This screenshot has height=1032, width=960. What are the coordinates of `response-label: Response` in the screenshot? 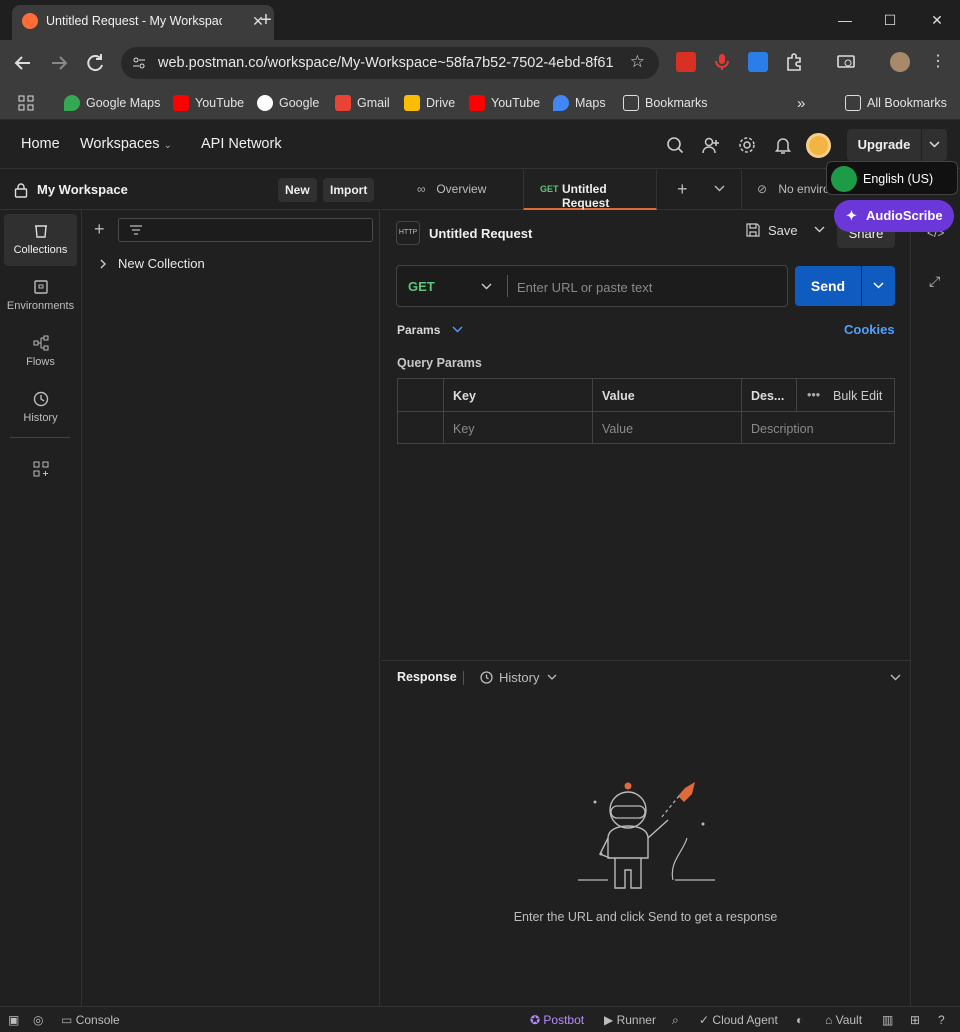 It's located at (427, 677).